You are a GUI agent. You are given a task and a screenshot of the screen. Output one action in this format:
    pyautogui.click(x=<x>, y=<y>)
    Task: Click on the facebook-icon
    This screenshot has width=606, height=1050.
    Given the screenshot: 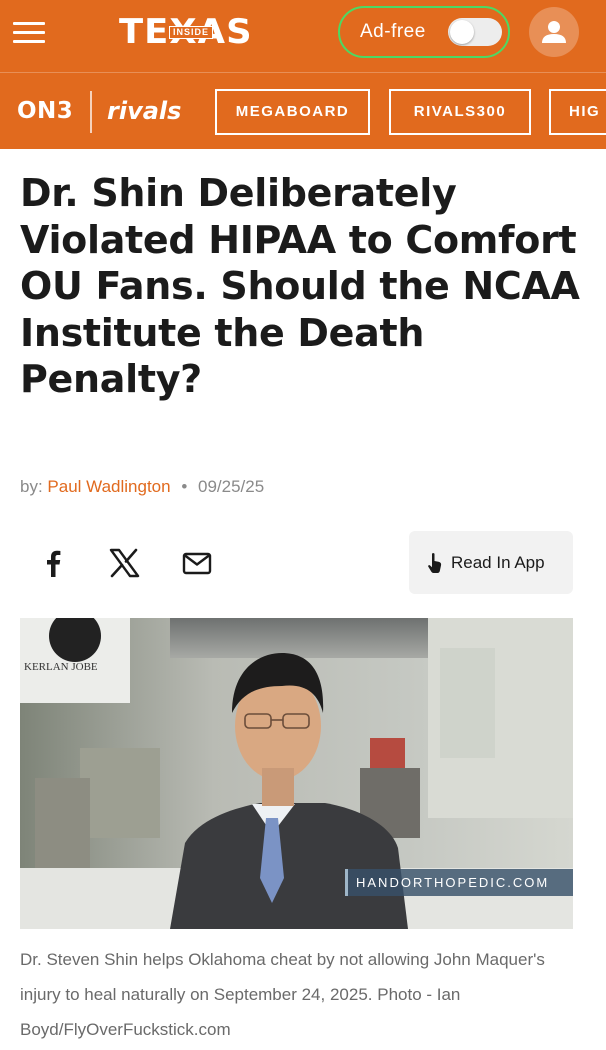 What is the action you would take?
    pyautogui.click(x=54, y=563)
    